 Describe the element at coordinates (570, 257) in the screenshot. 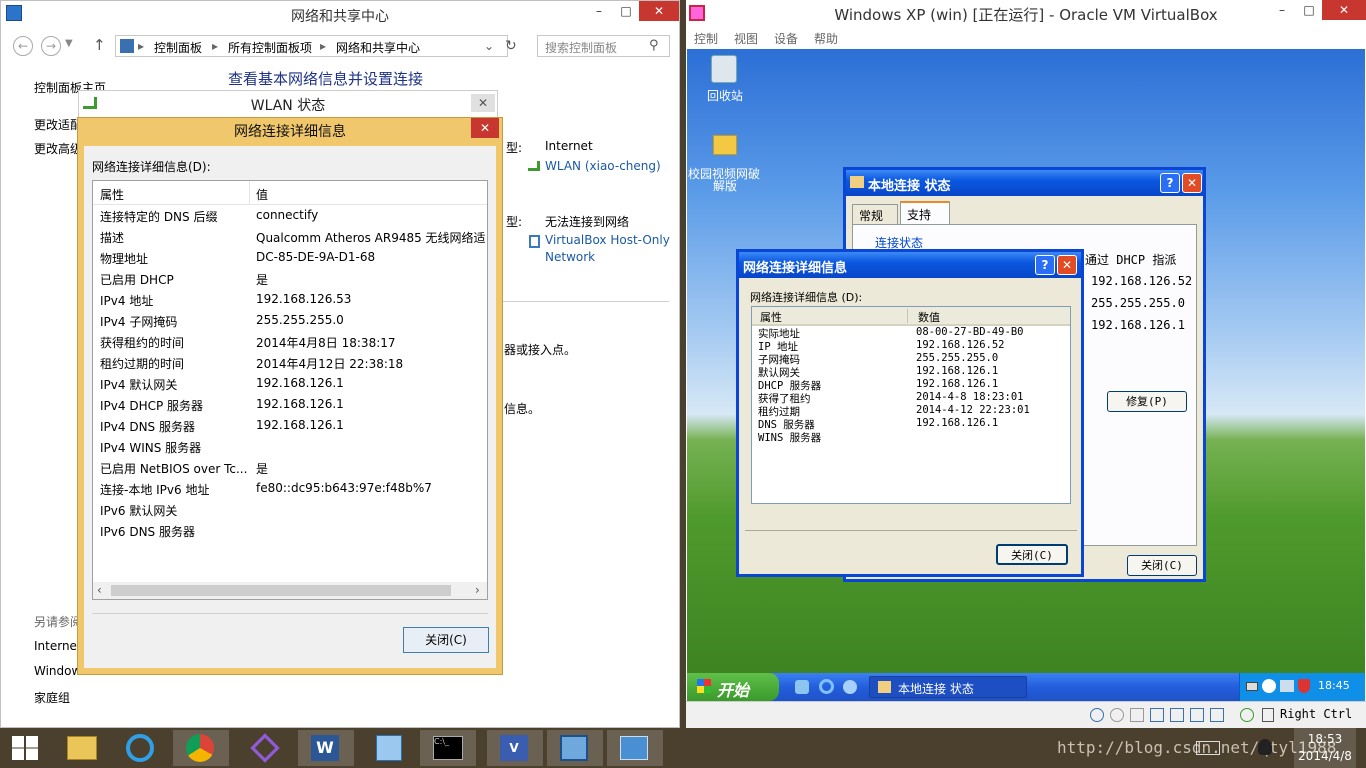

I see `virtualbox-network-link-line2: Network` at that location.